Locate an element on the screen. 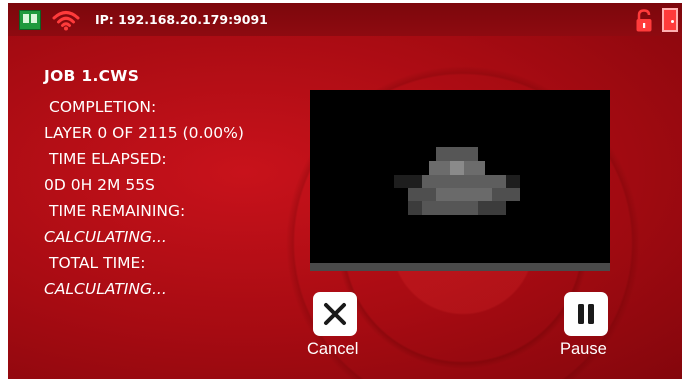 The image size is (687, 381). pause-label: Pause is located at coordinates (583, 349).